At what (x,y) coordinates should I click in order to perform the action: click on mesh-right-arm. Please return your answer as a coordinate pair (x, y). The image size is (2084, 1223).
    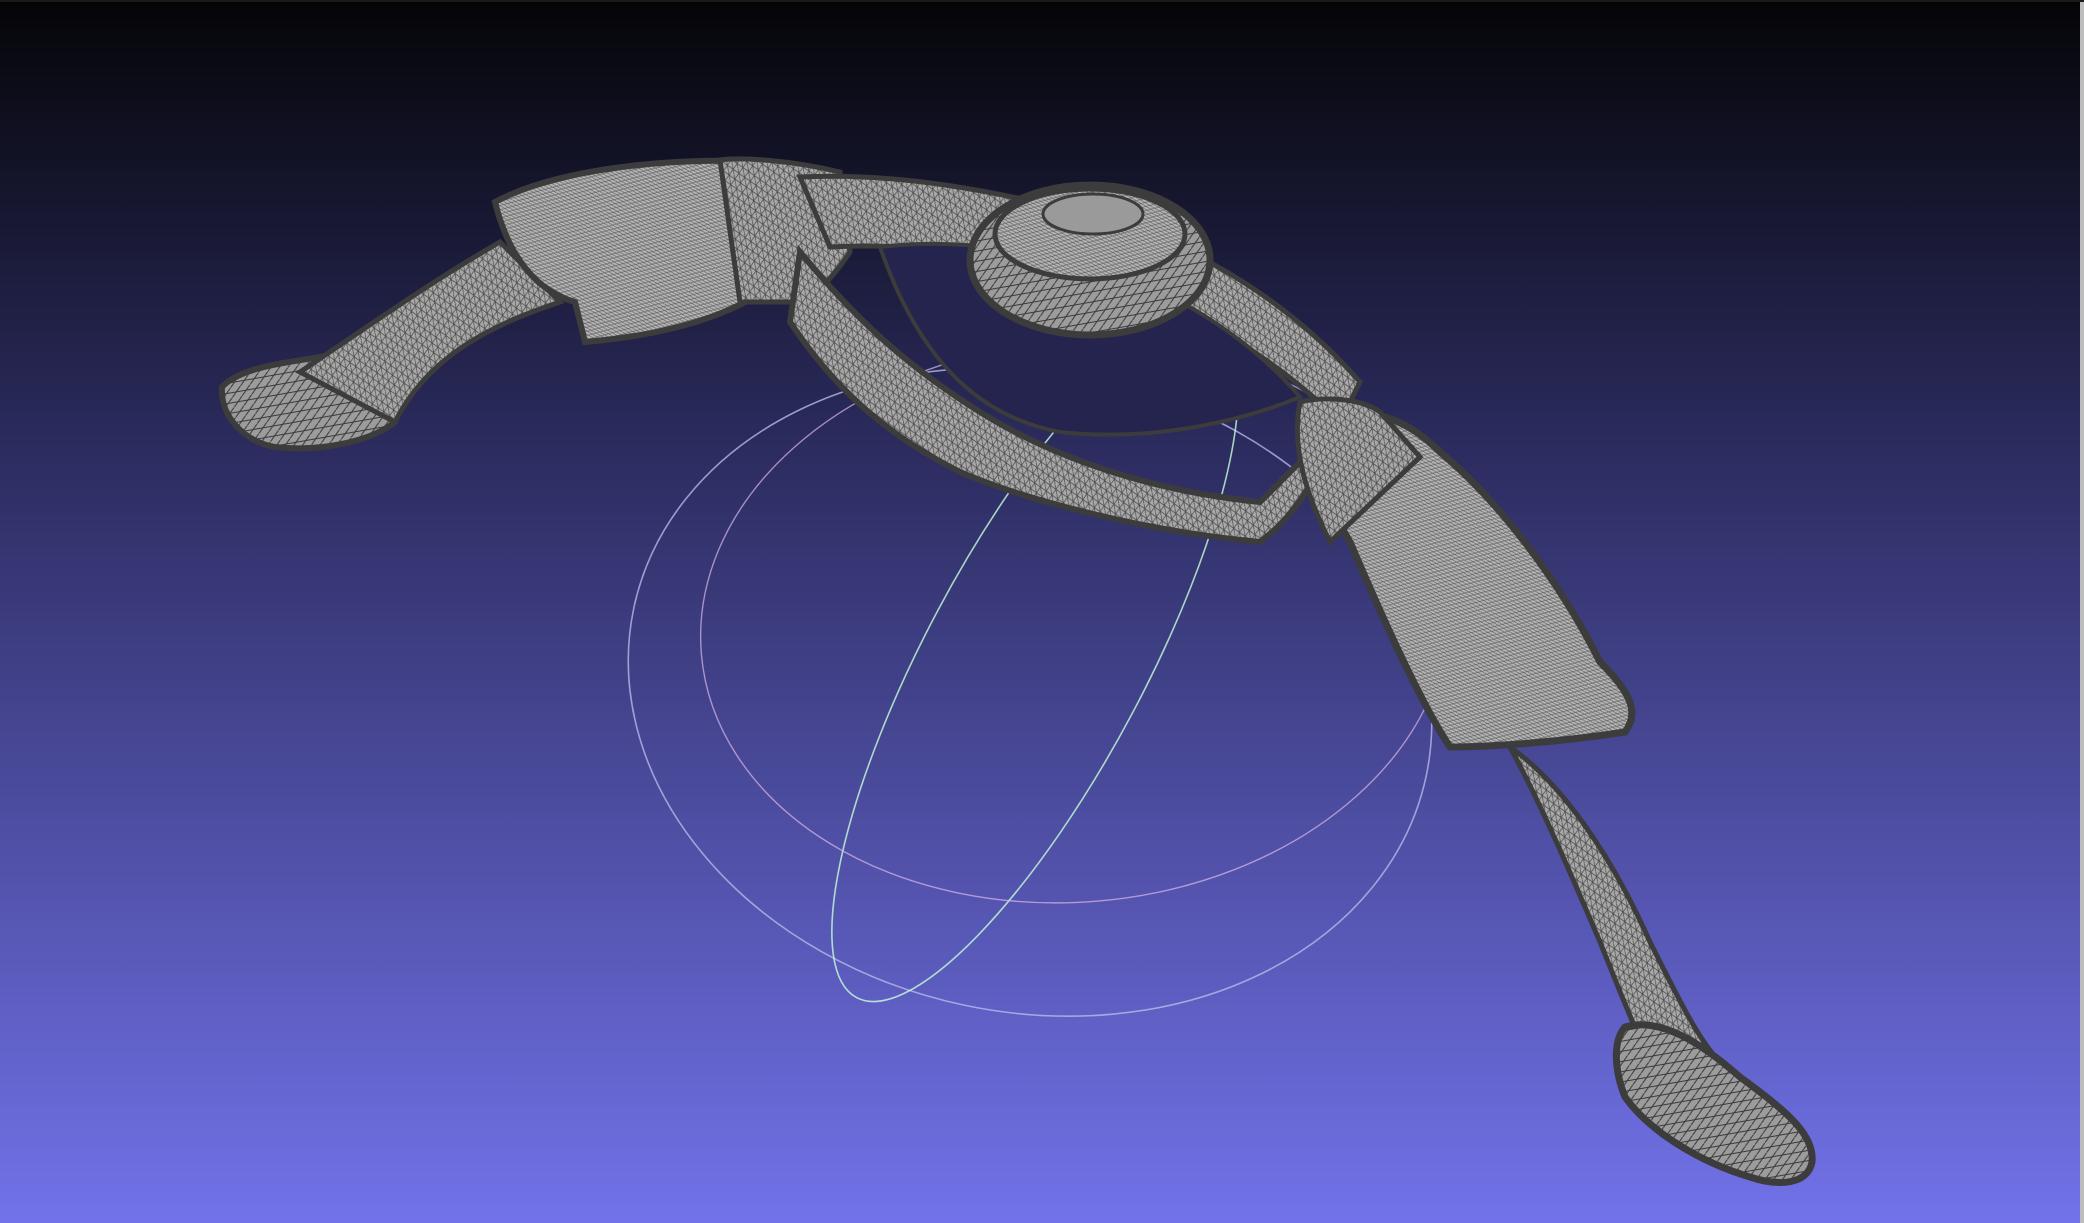
    Looking at the image, I should click on (1616, 915).